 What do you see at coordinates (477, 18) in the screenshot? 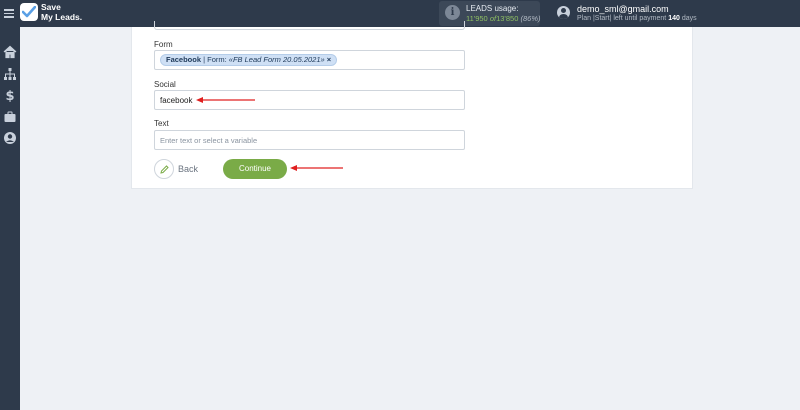
I see `usage-used: 11'950` at bounding box center [477, 18].